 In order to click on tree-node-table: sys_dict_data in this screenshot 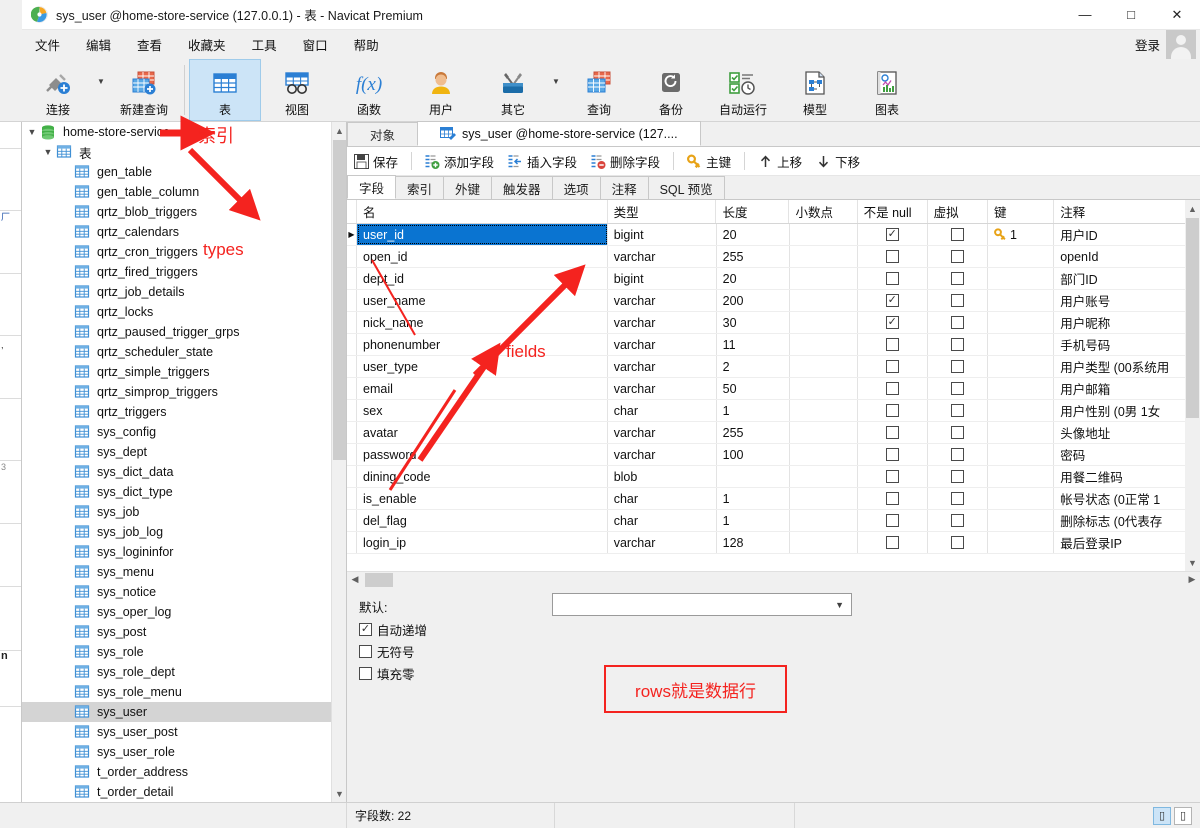, I will do `click(177, 472)`.